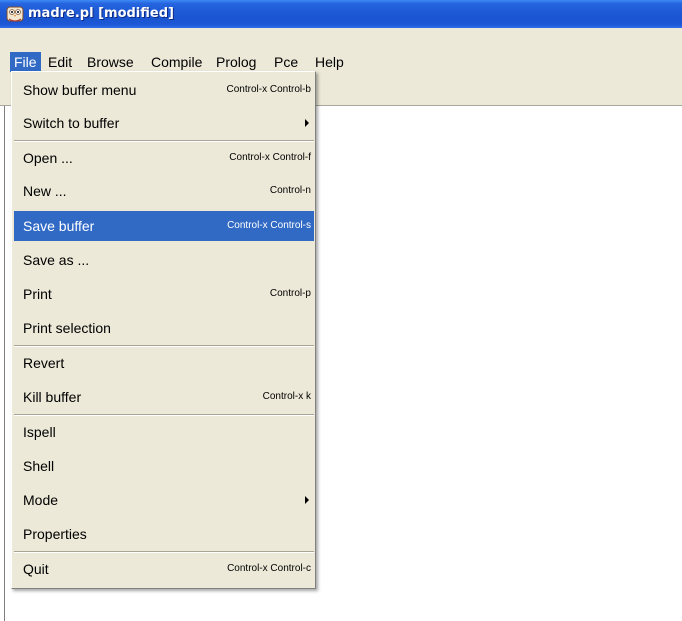 This screenshot has width=682, height=621. I want to click on title-bar: madre.pl [modified], so click(341, 14).